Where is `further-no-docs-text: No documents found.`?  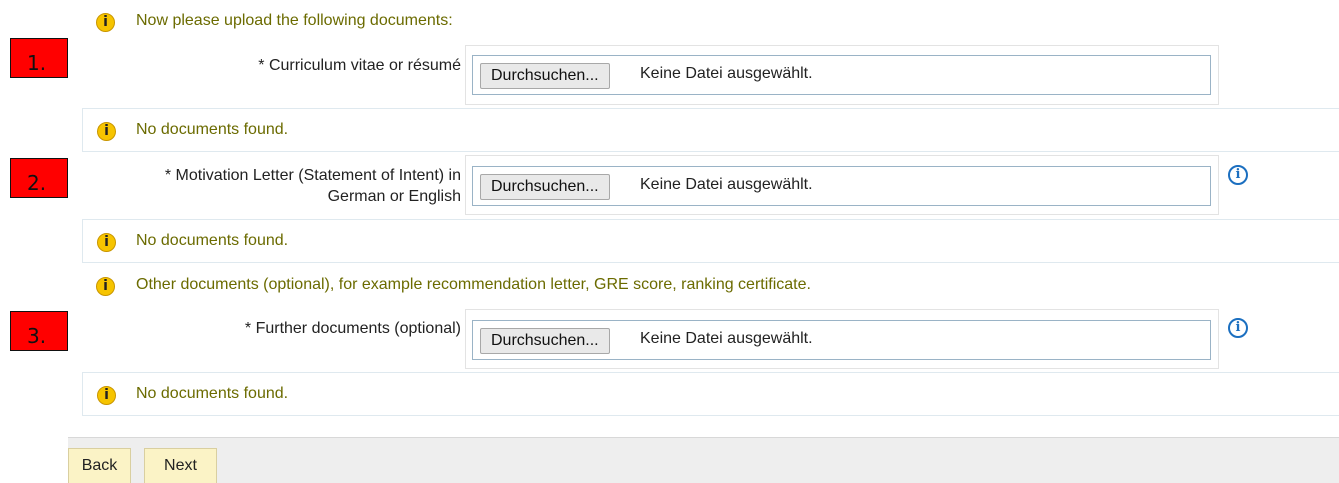 further-no-docs-text: No documents found. is located at coordinates (212, 393).